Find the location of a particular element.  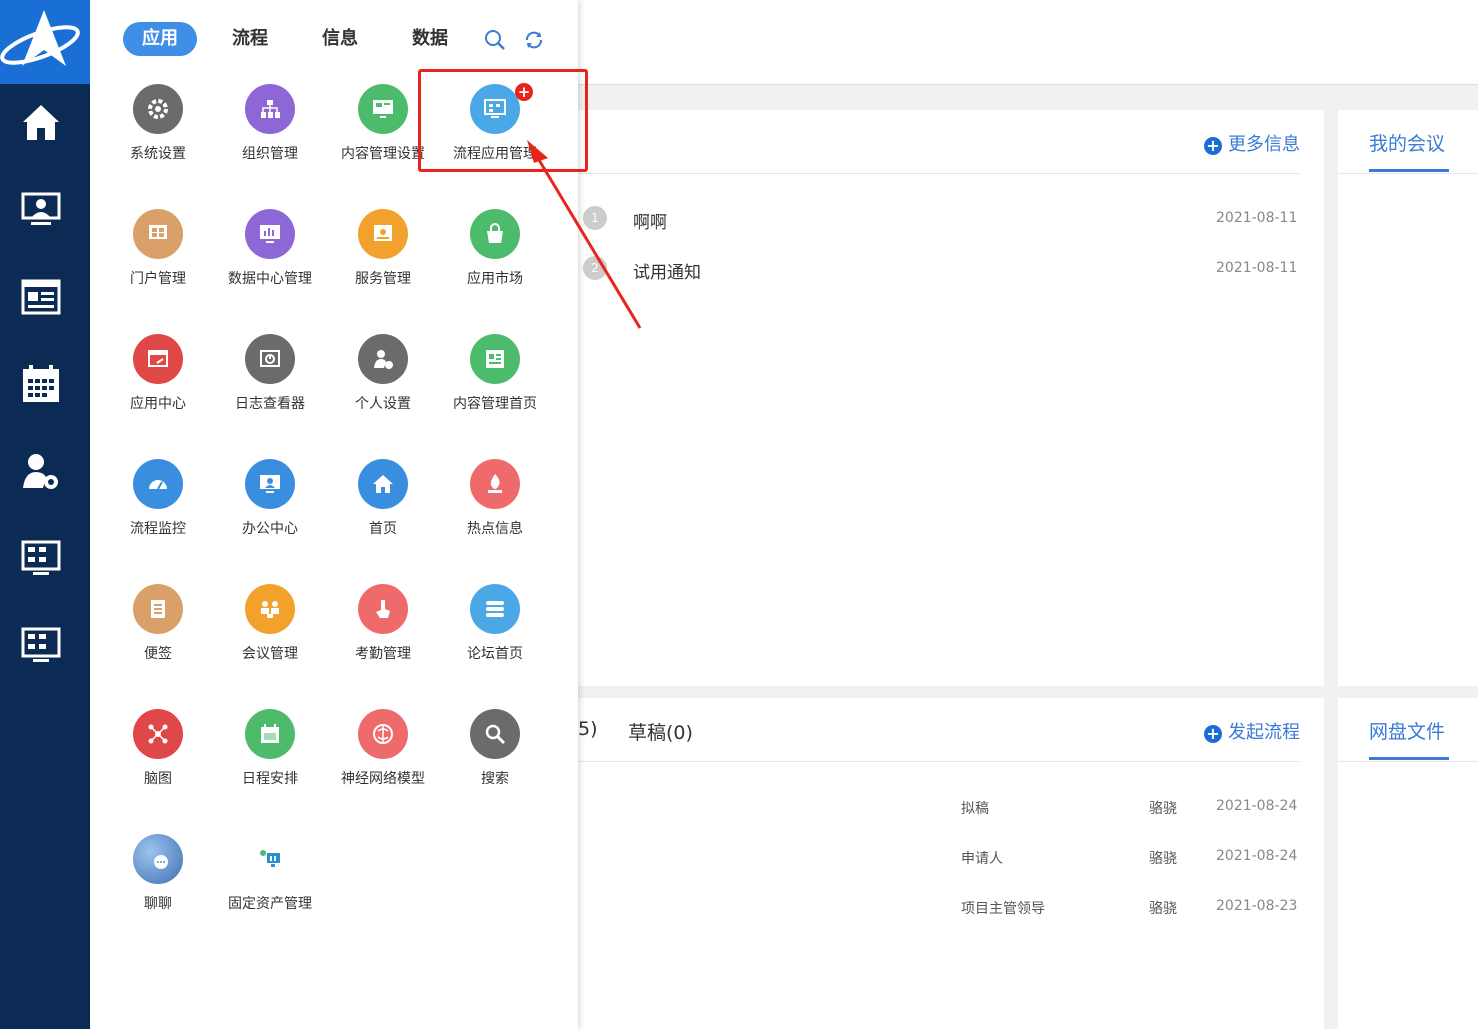

logo is located at coordinates (45, 42).